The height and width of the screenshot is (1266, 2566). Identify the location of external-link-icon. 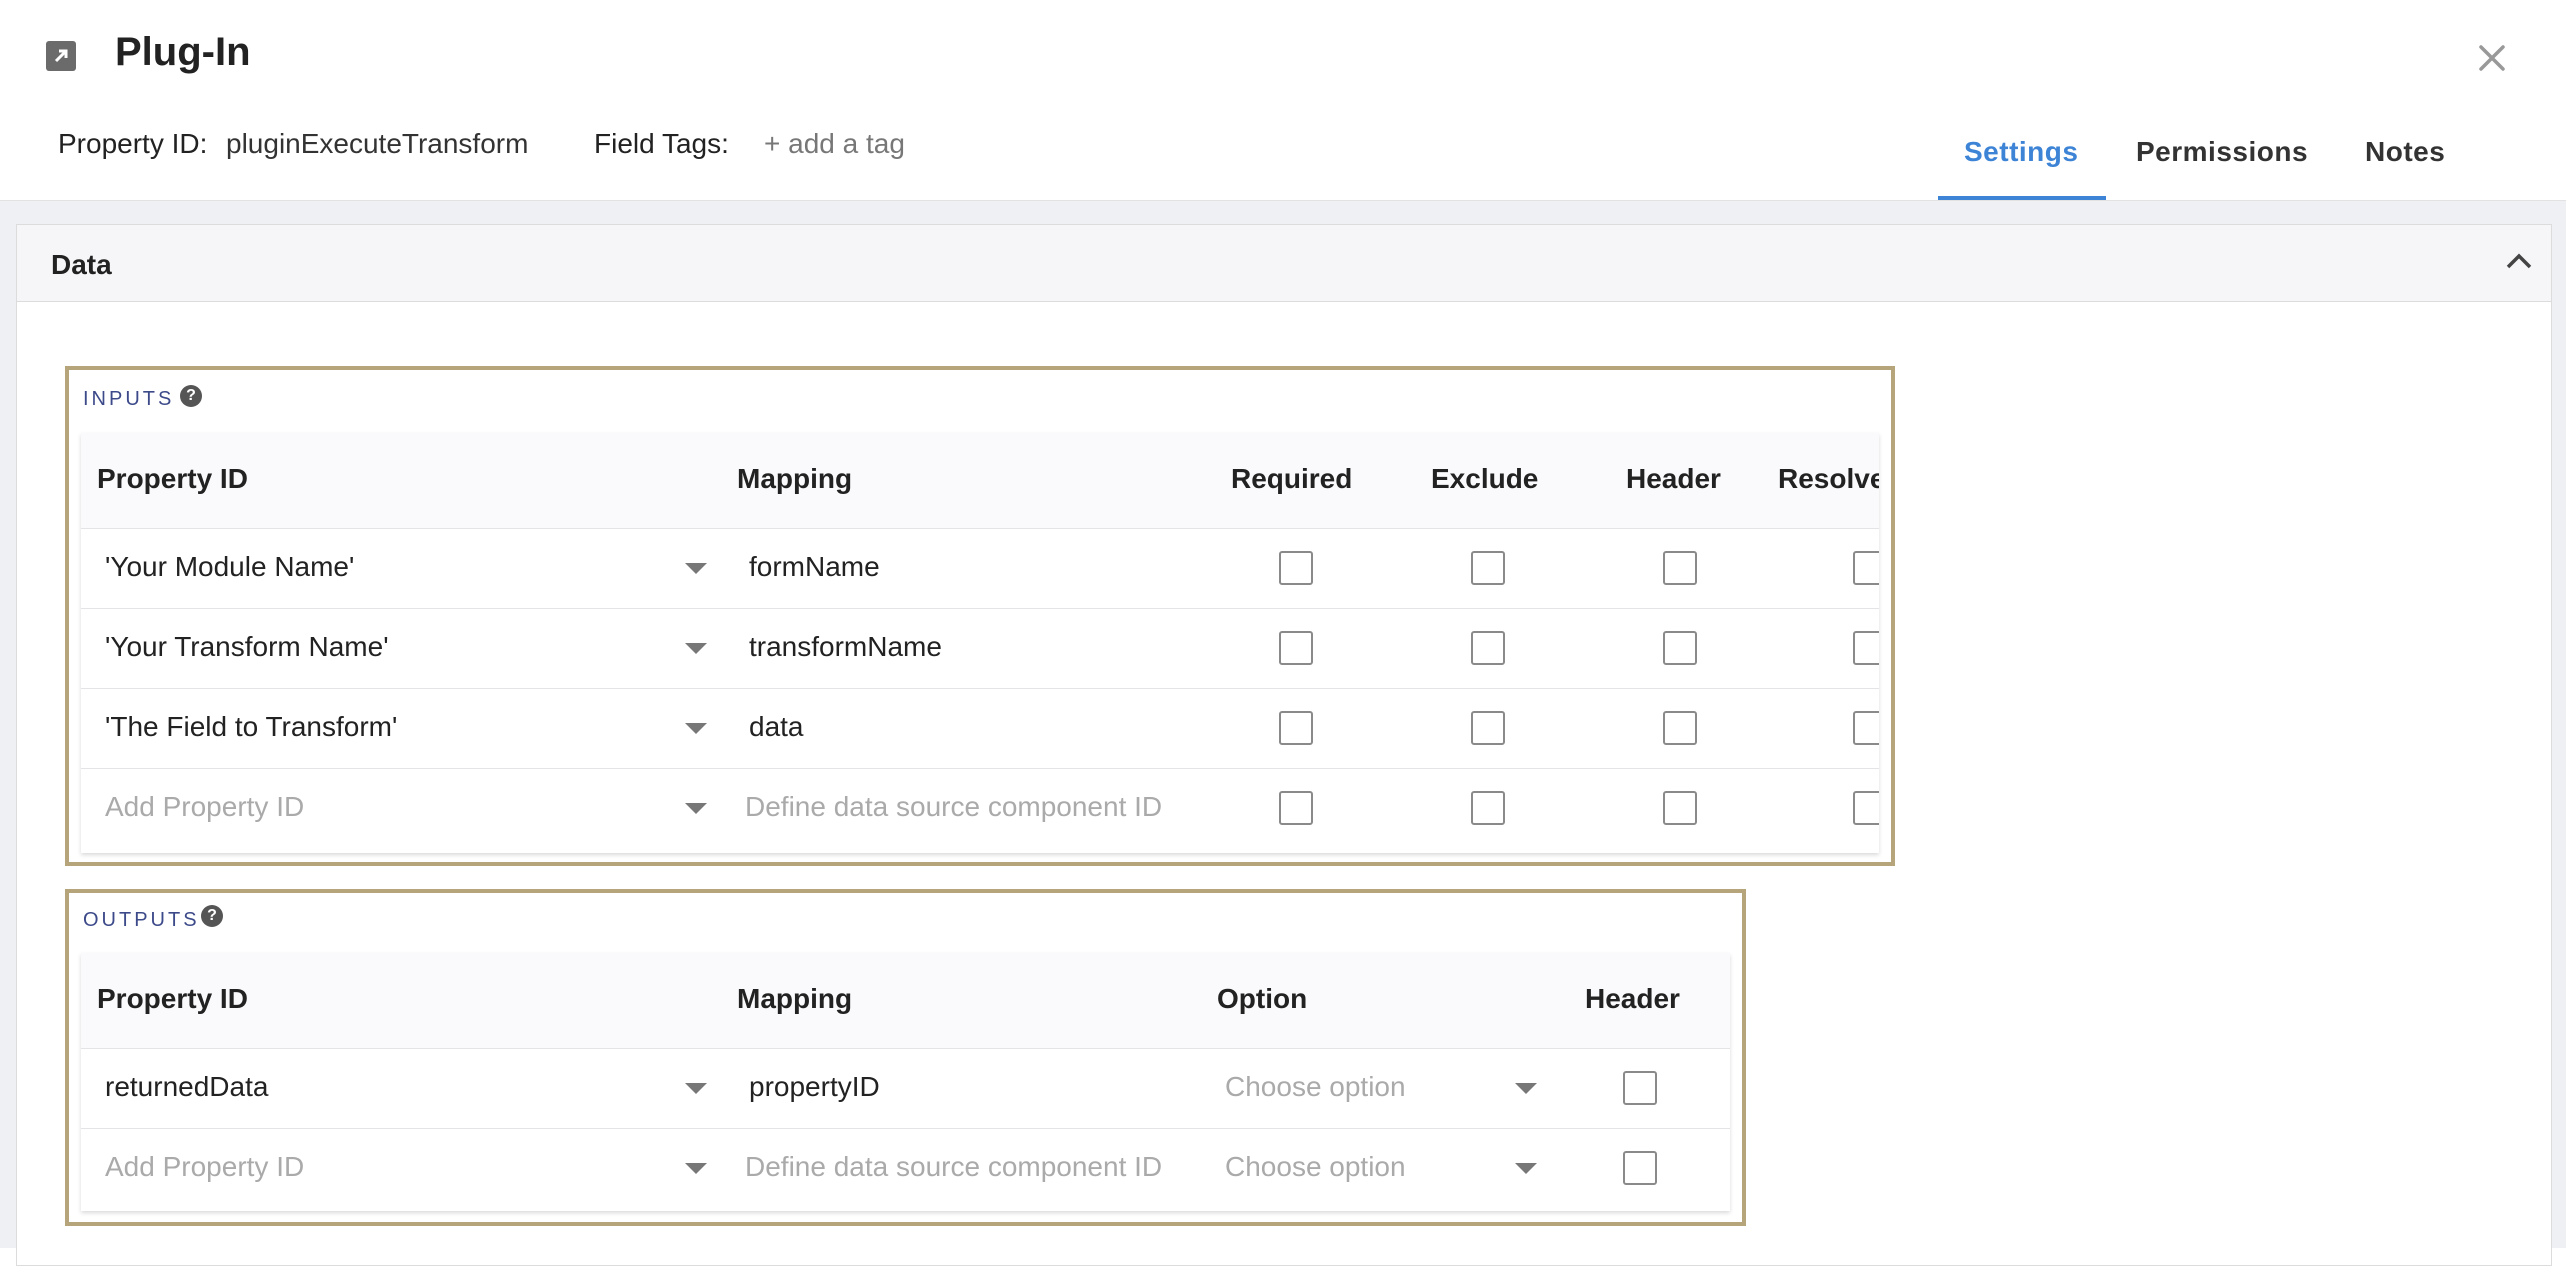
(61, 56).